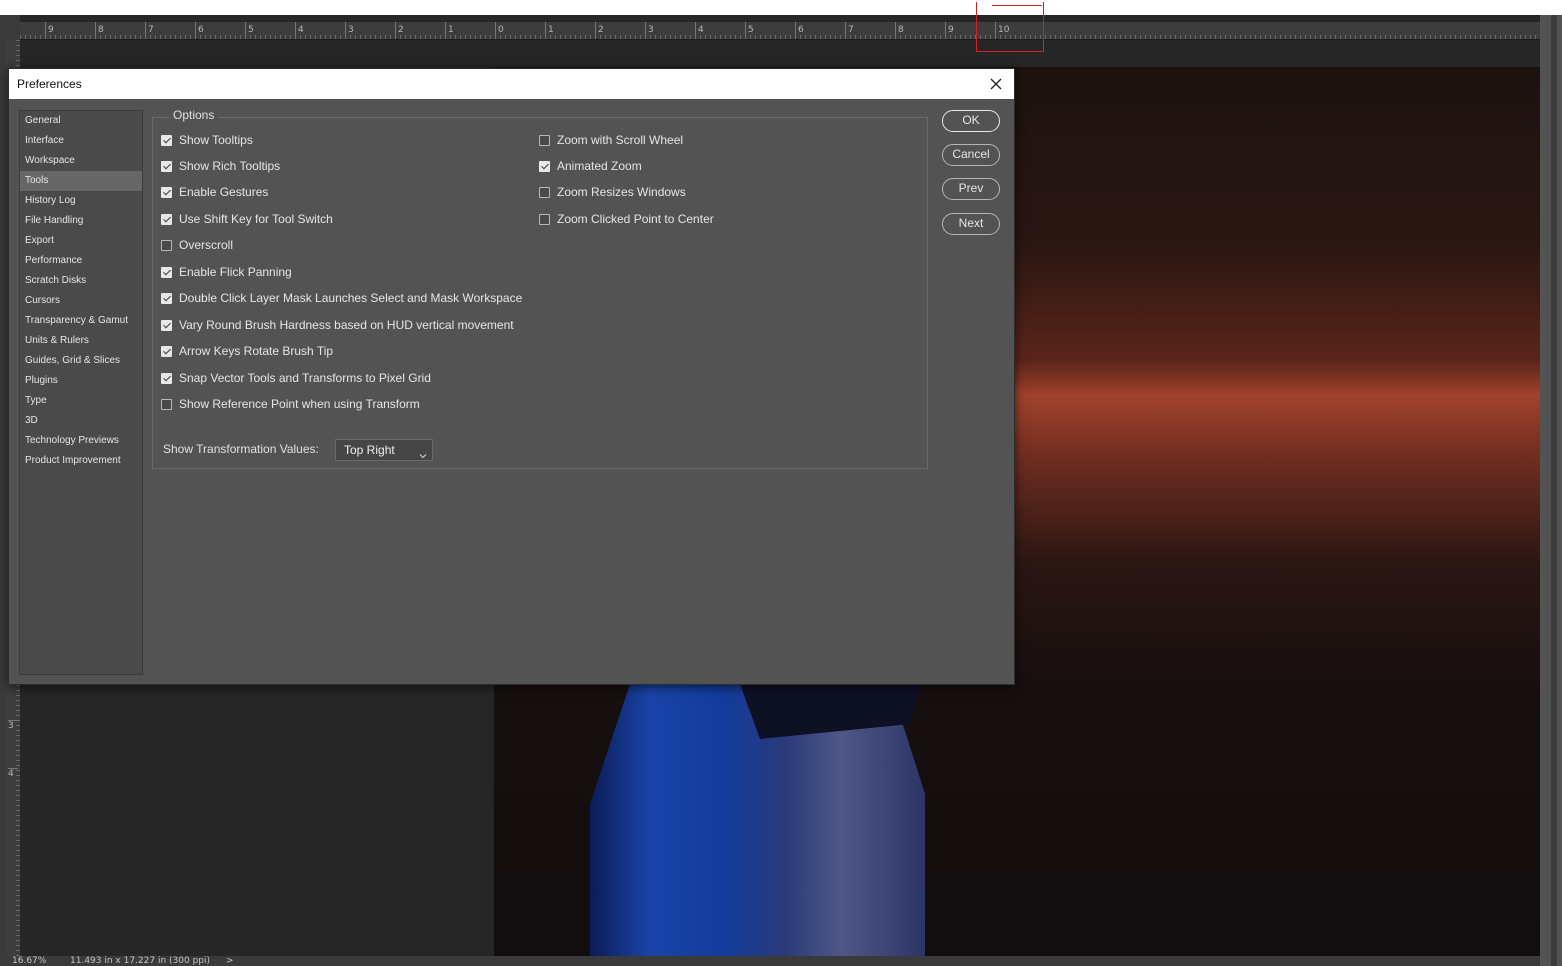  What do you see at coordinates (971, 189) in the screenshot?
I see `prev-button: Prev` at bounding box center [971, 189].